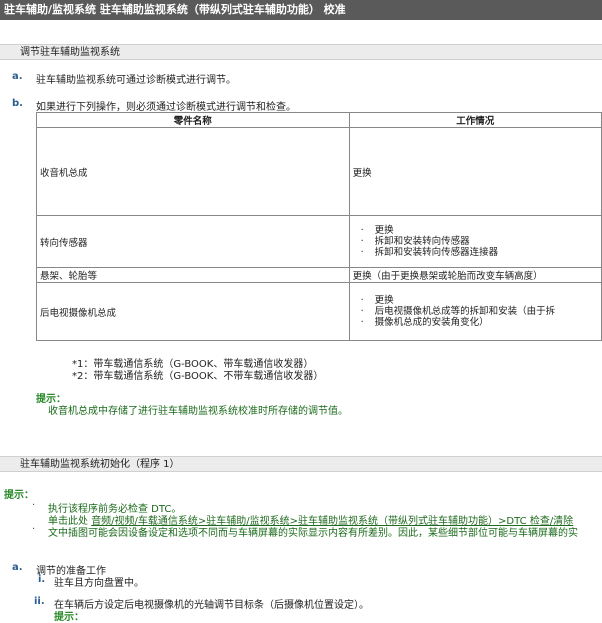  I want to click on step-i-text: 驻车且方向盘置中。, so click(99, 583).